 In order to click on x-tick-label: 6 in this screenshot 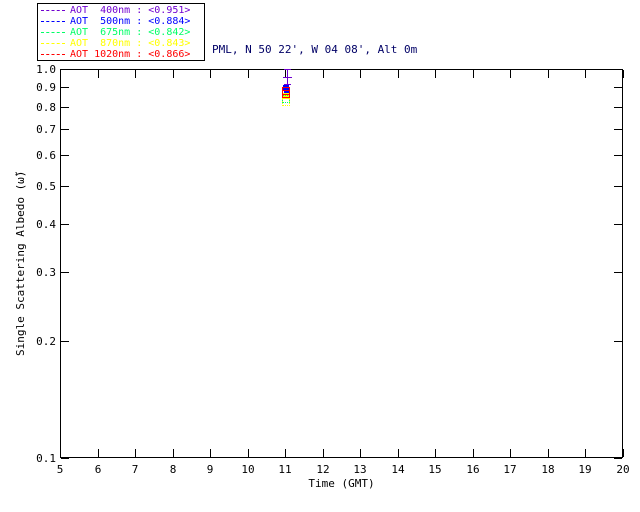, I will do `click(98, 469)`.